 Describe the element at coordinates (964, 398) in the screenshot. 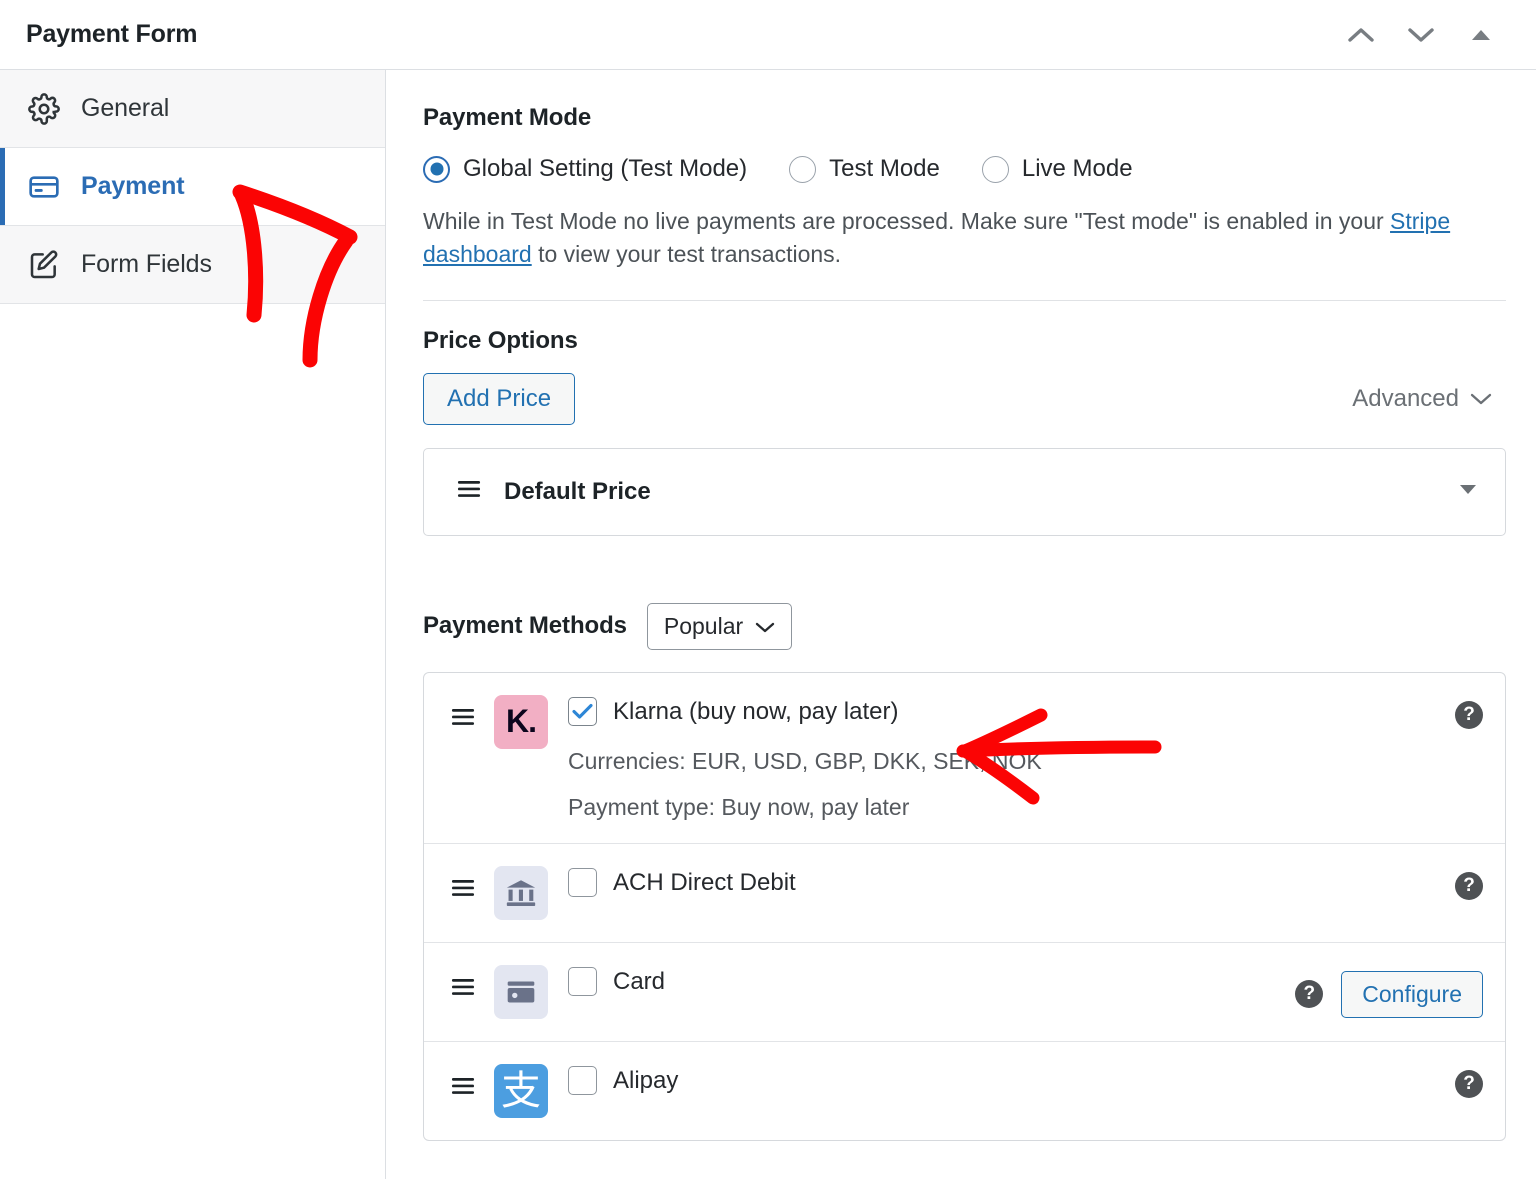

I see `price-options-toolbar: Add Price Advanced` at that location.